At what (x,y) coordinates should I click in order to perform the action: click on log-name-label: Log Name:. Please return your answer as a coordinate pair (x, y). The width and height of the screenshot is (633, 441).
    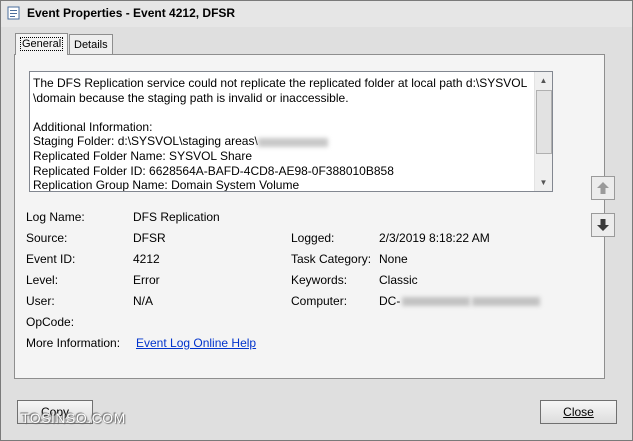
    Looking at the image, I should click on (55, 217).